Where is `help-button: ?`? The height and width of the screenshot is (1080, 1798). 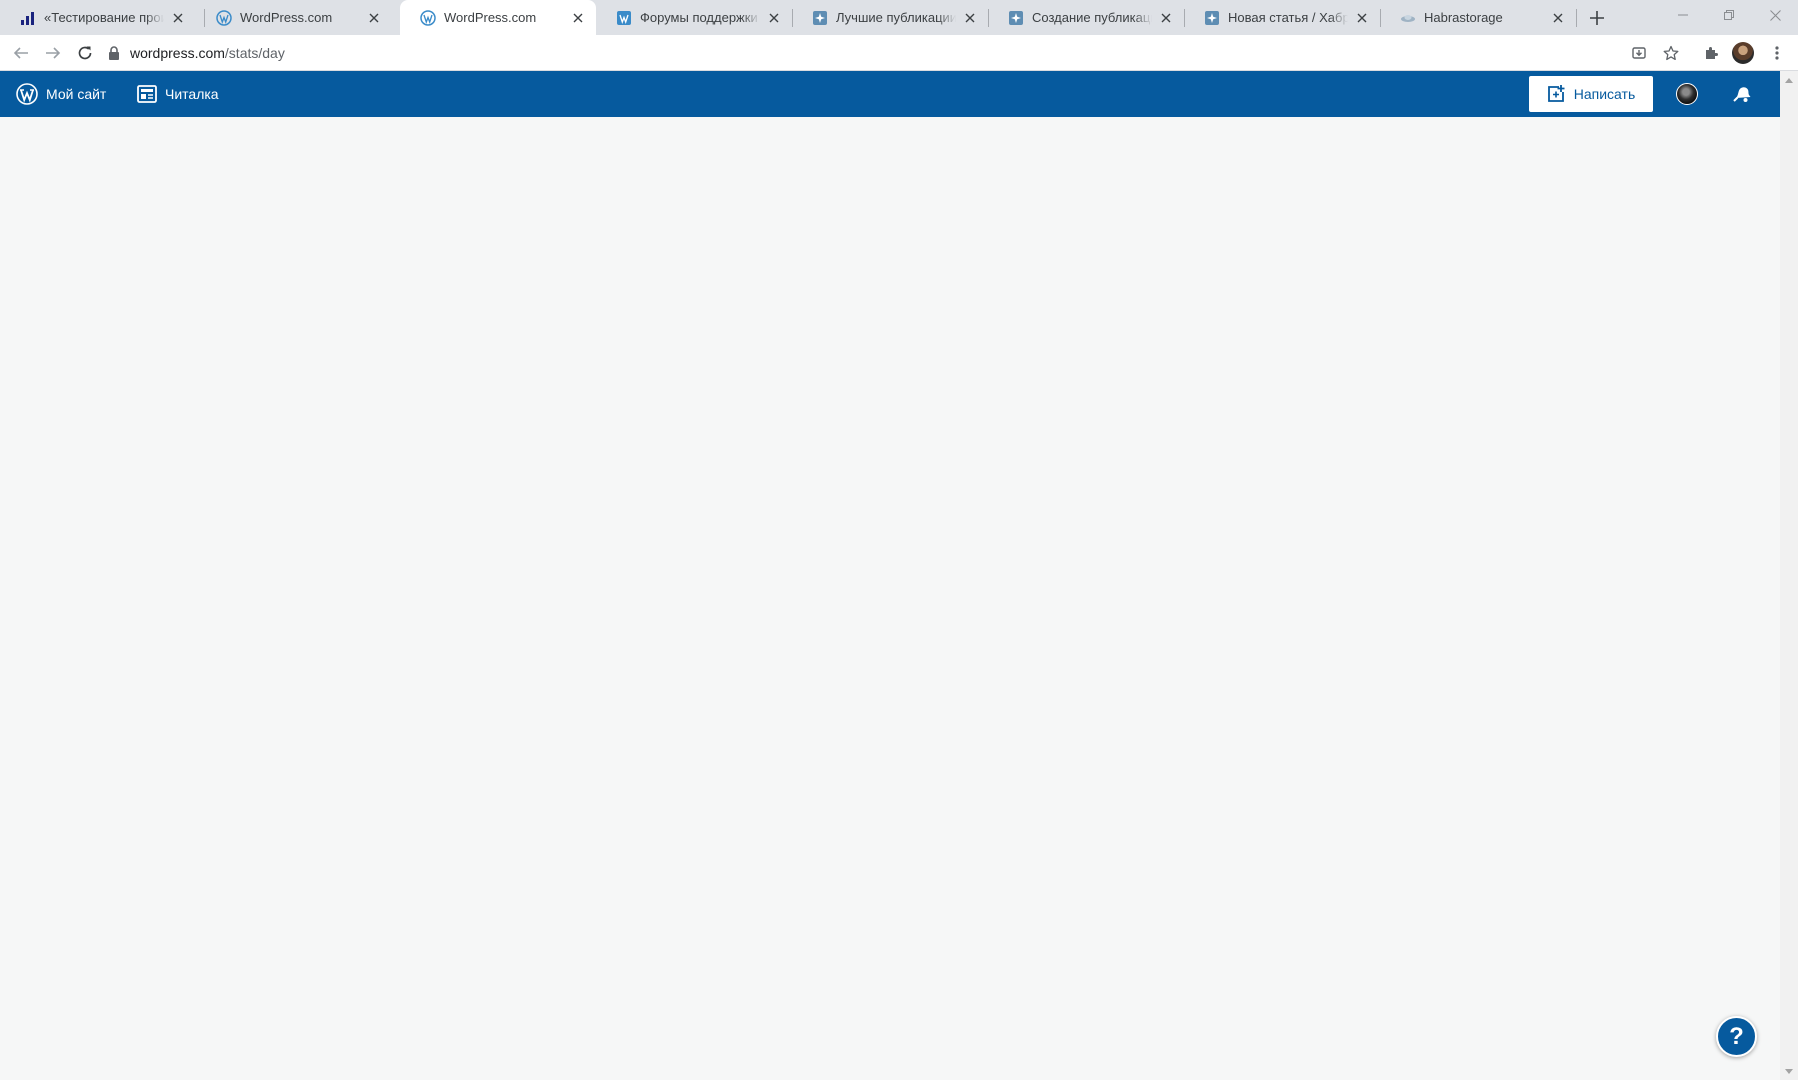
help-button: ? is located at coordinates (1736, 1036).